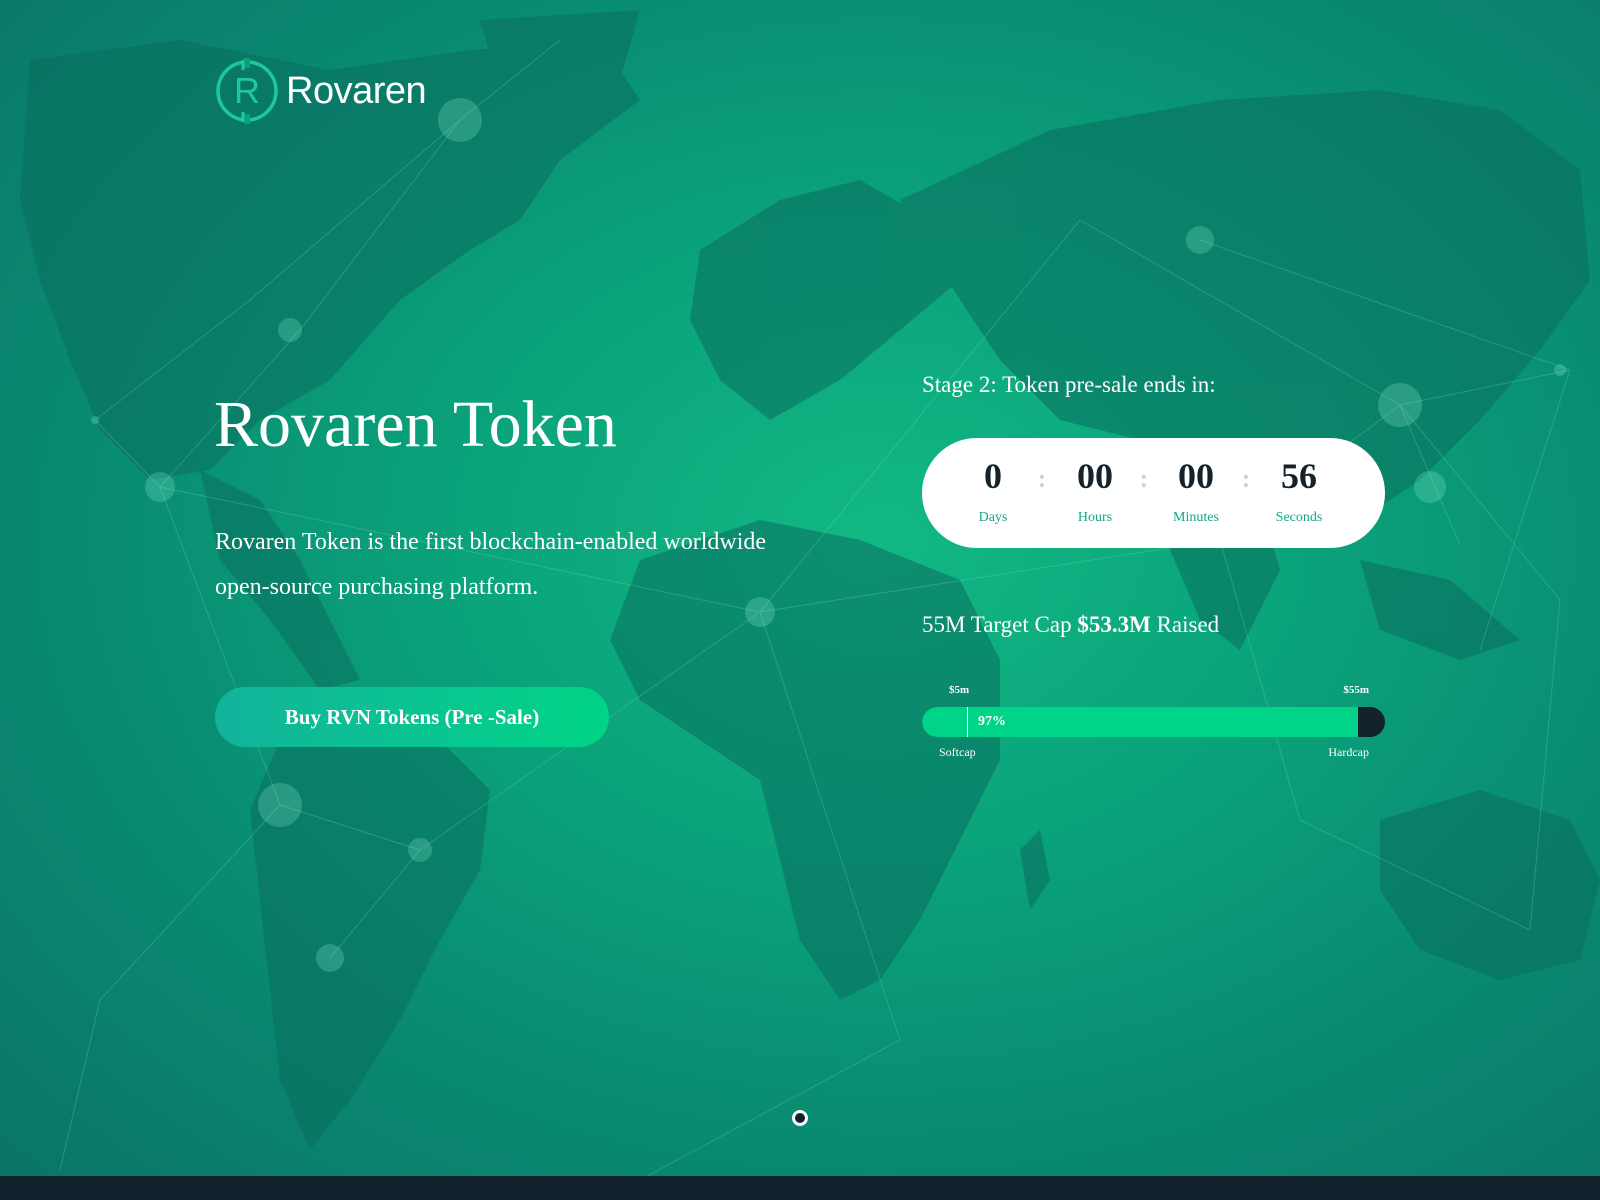  I want to click on footer-bar, so click(800, 1188).